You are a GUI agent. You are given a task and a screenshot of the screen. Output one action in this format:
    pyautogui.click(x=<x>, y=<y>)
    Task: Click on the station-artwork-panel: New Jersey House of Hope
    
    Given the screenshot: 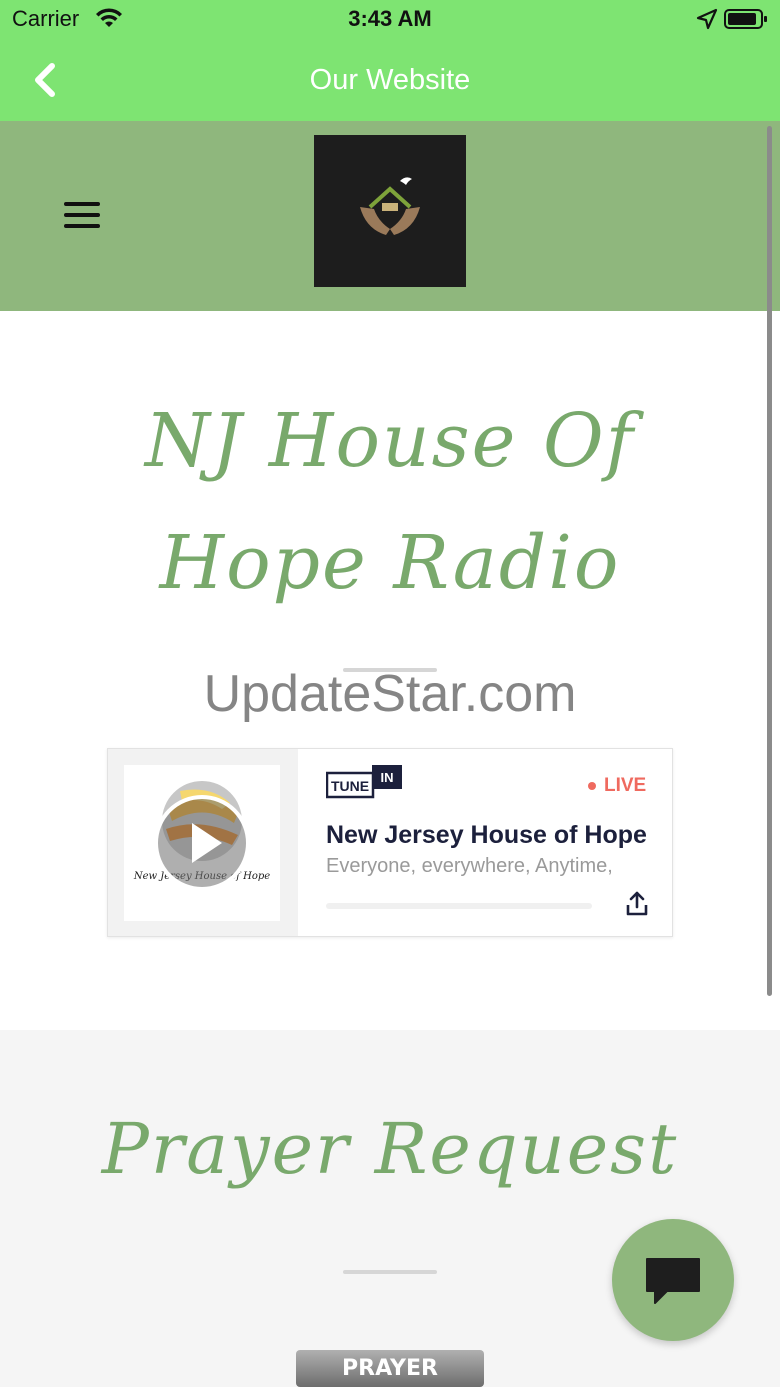 What is the action you would take?
    pyautogui.click(x=203, y=842)
    